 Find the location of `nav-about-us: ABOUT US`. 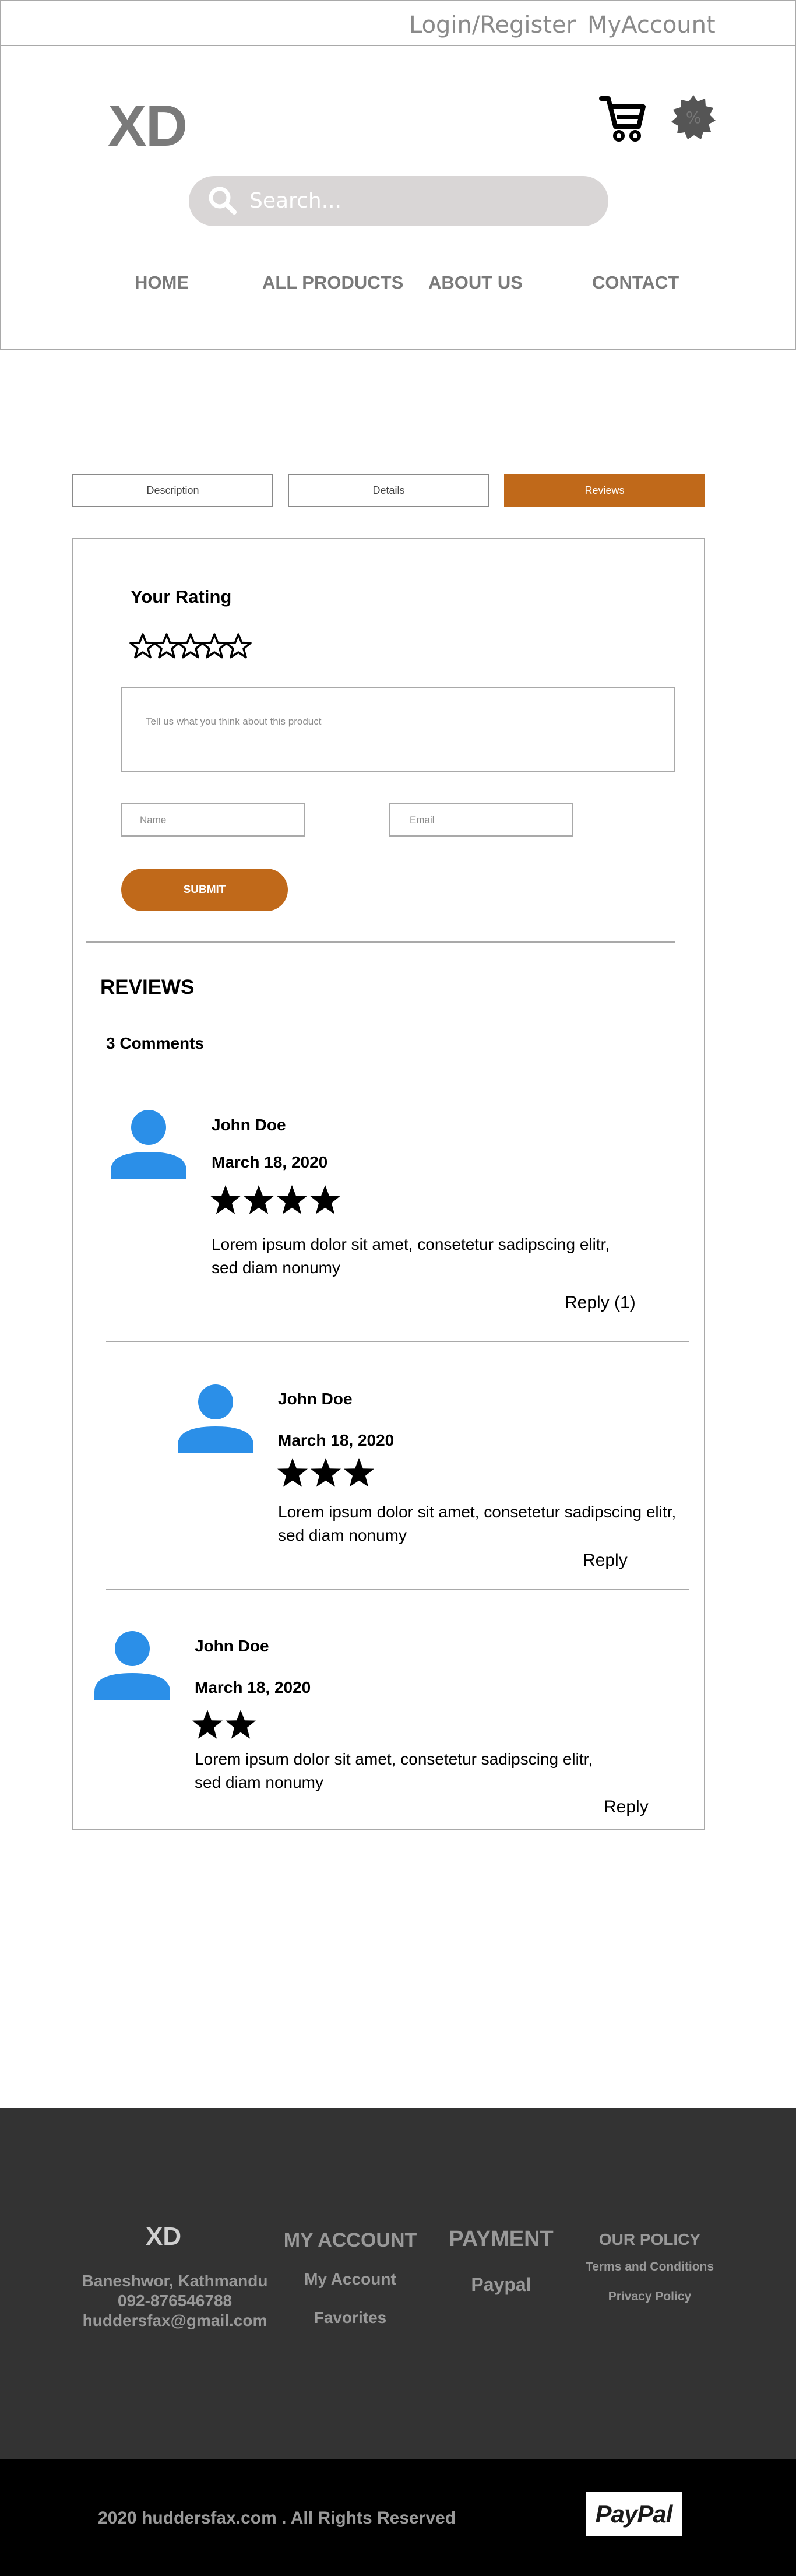

nav-about-us: ABOUT US is located at coordinates (475, 282).